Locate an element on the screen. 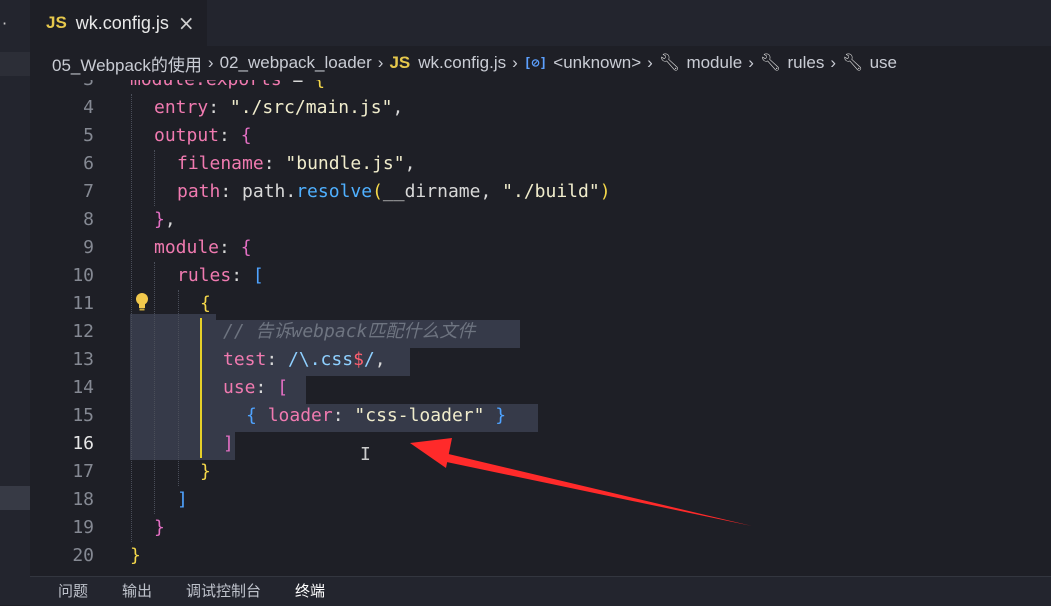 This screenshot has height=606, width=1051. tab-output: 输出 is located at coordinates (137, 592).